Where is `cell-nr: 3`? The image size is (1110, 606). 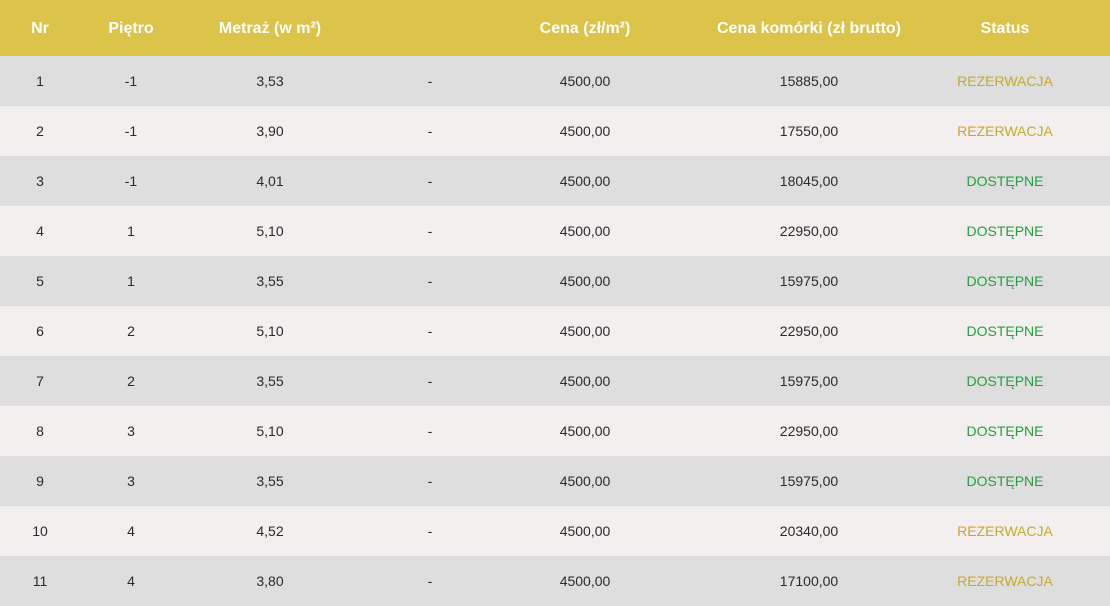 cell-nr: 3 is located at coordinates (40, 181).